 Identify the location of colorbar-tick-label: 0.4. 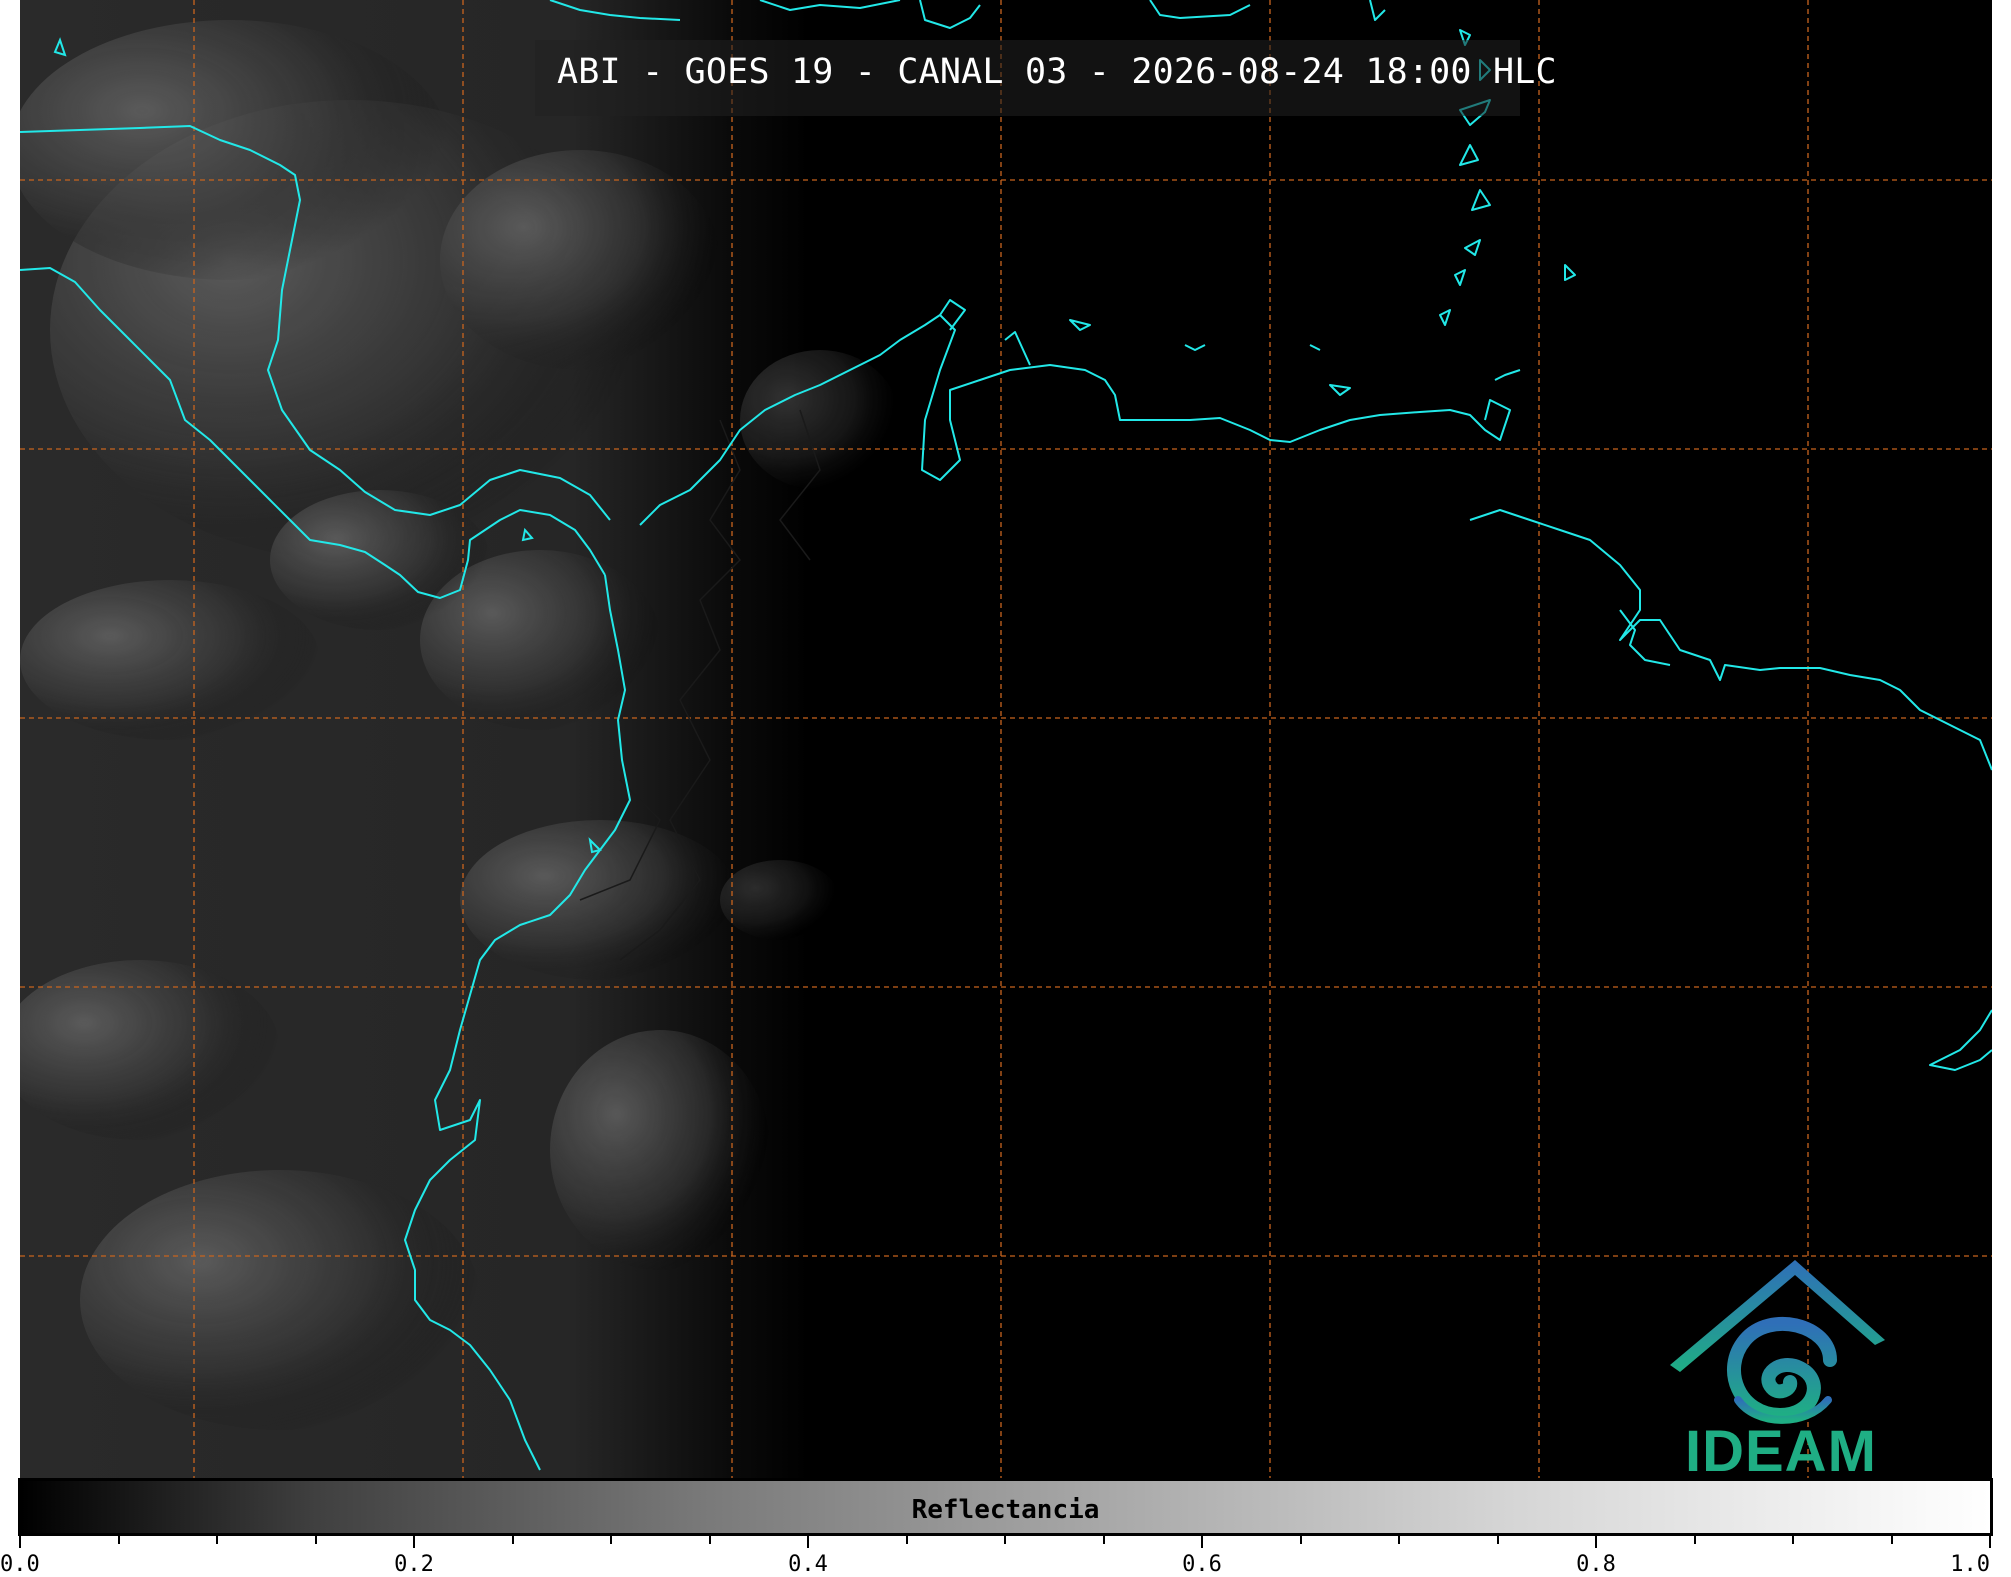
(808, 1564).